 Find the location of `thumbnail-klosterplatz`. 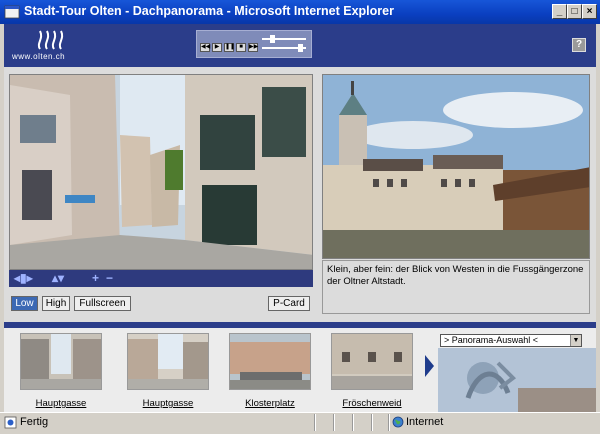

thumbnail-klosterplatz is located at coordinates (270, 361).